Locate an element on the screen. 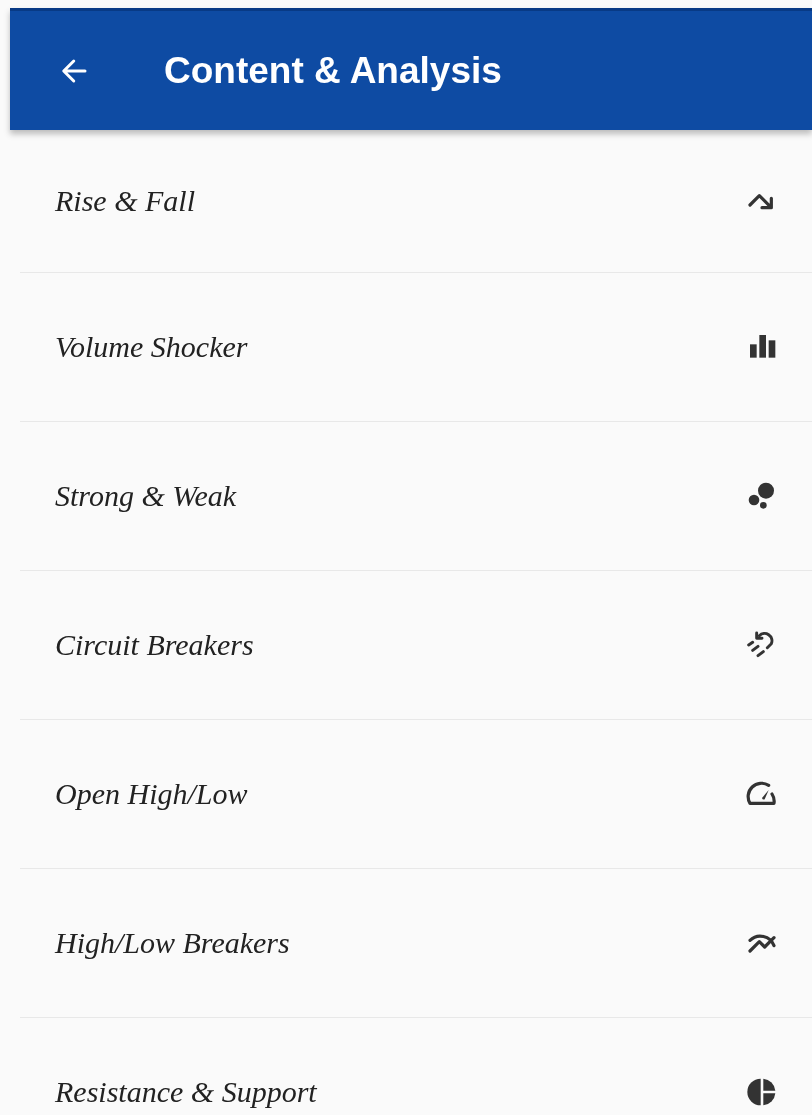  menu-item-label: Strong & Weak is located at coordinates (146, 496).